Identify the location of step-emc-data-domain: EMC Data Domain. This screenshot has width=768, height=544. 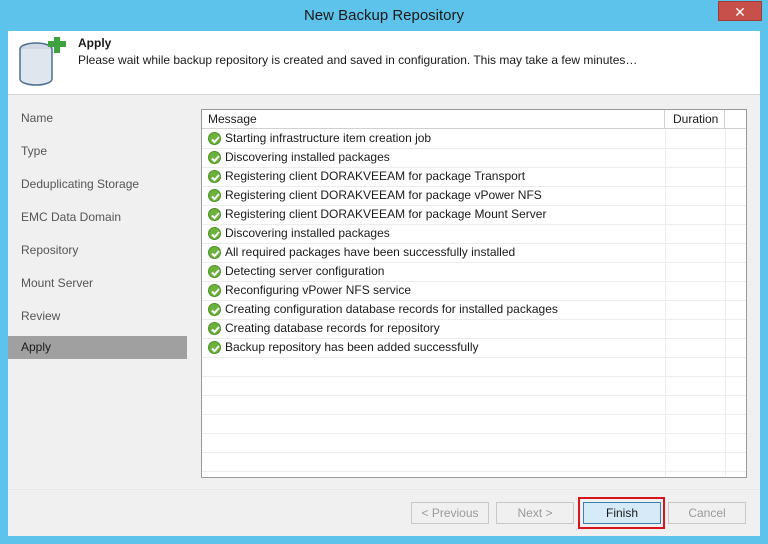
(97, 217).